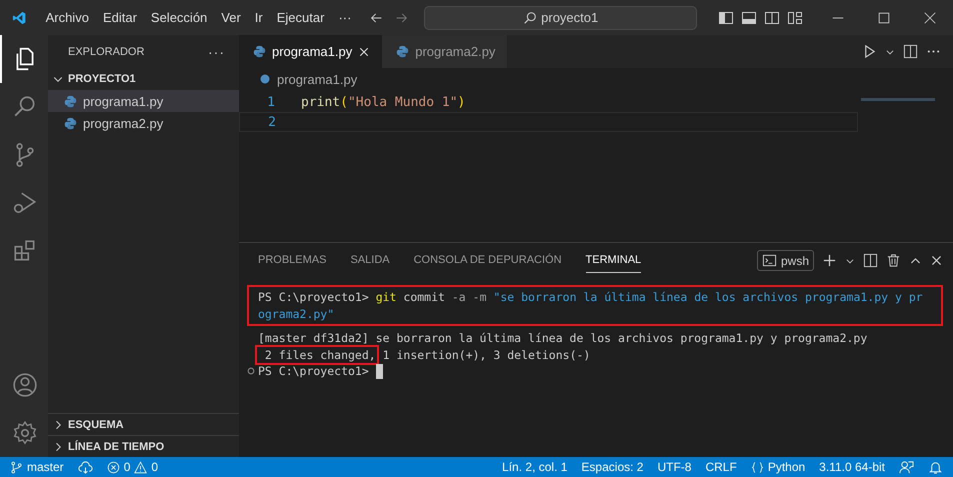 The image size is (953, 477). Describe the element at coordinates (301, 17) in the screenshot. I see `menu-item: Ejecutar` at that location.